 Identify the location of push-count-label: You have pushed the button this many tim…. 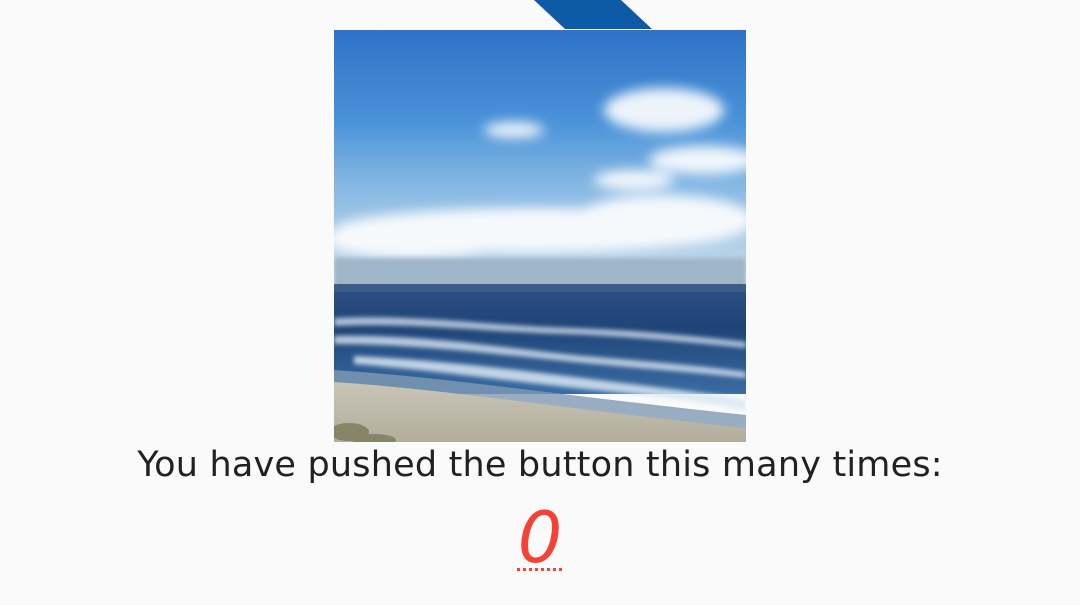
(540, 465).